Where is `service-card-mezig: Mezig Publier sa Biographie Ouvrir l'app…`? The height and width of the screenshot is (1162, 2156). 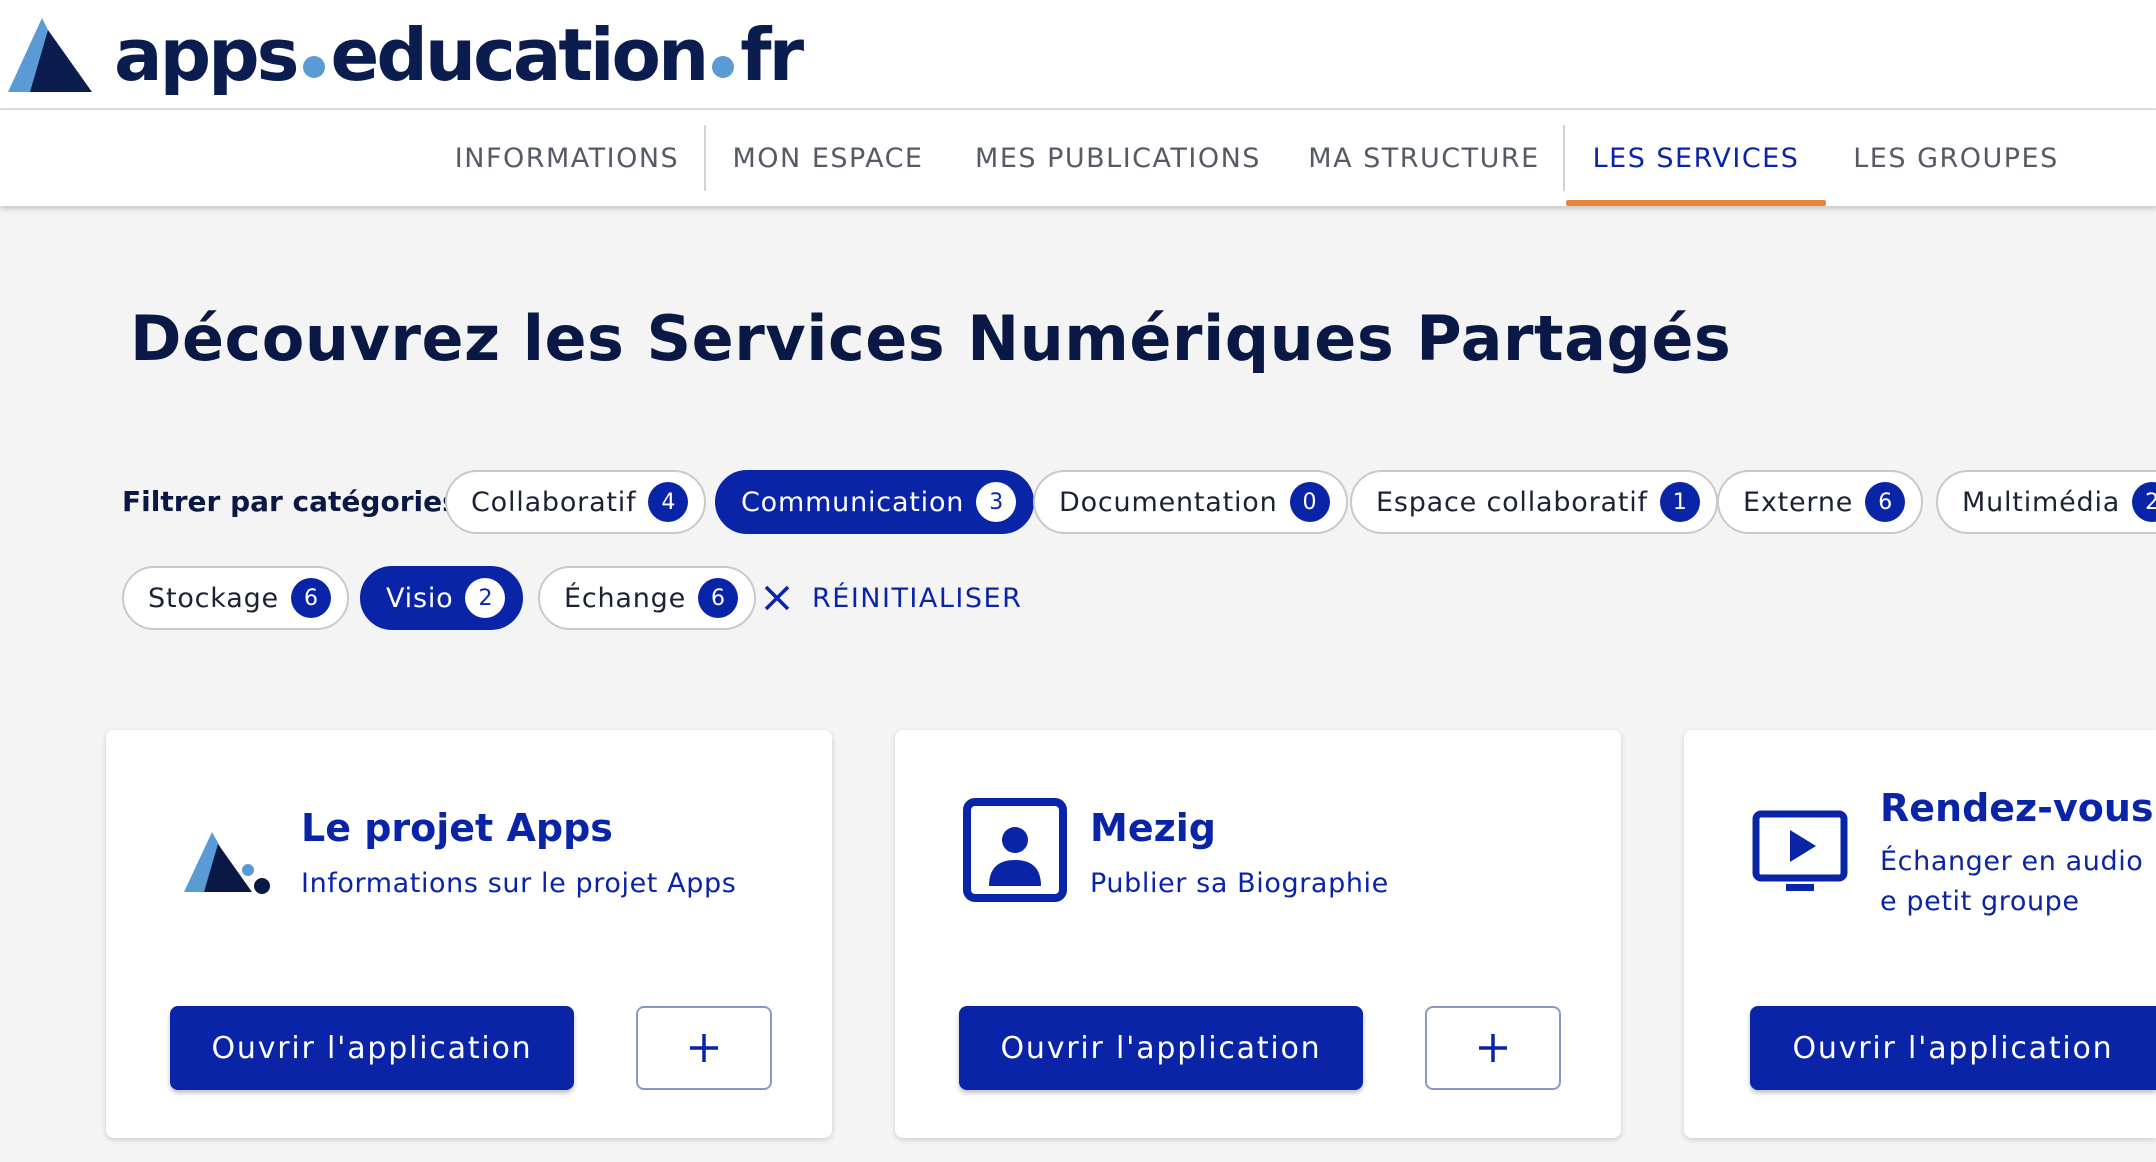
service-card-mezig: Mezig Publier sa Biographie Ouvrir l'app… is located at coordinates (1258, 934).